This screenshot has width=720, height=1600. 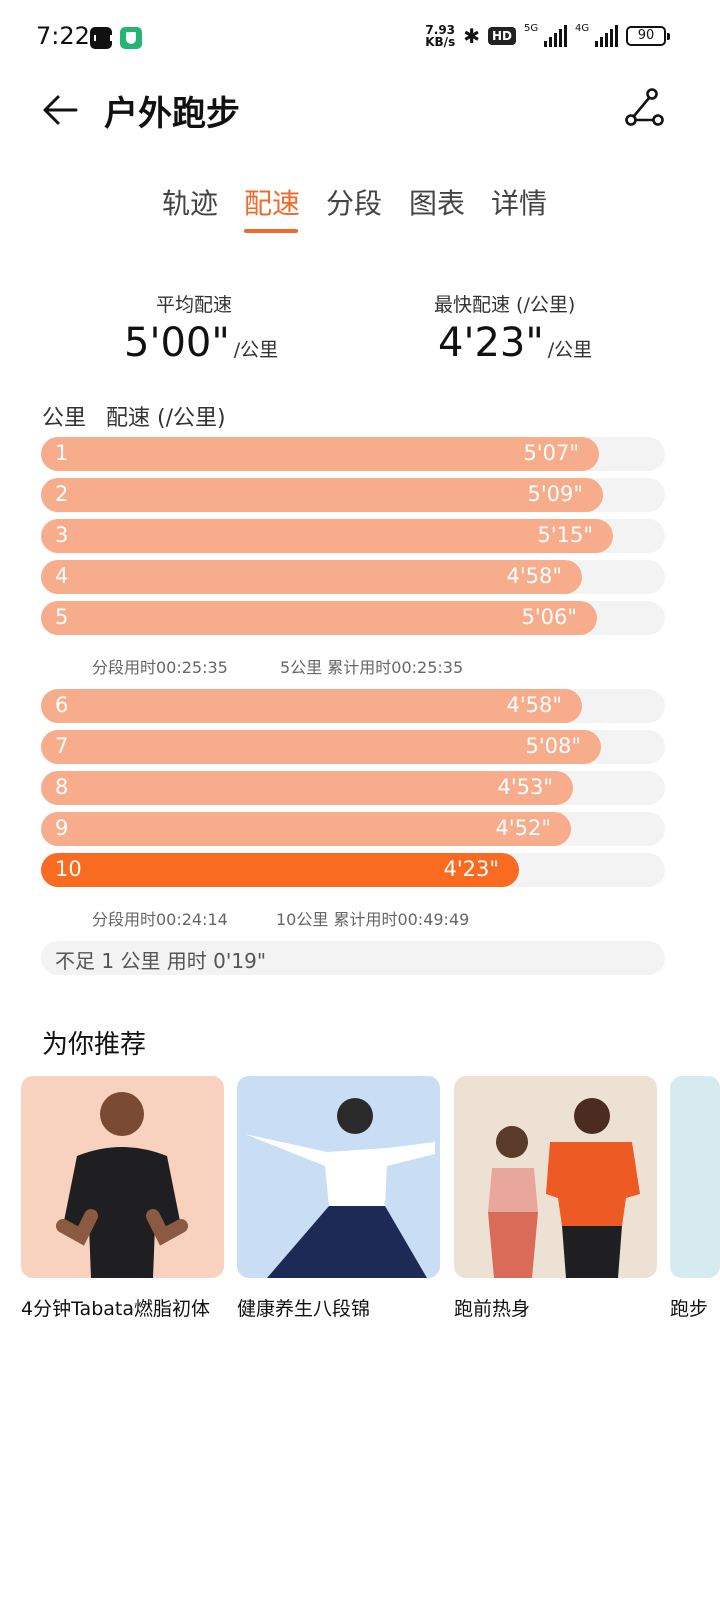 What do you see at coordinates (373, 919) in the screenshot?
I see `cumulative-time-note: 10公里 累计用时00:49:49` at bounding box center [373, 919].